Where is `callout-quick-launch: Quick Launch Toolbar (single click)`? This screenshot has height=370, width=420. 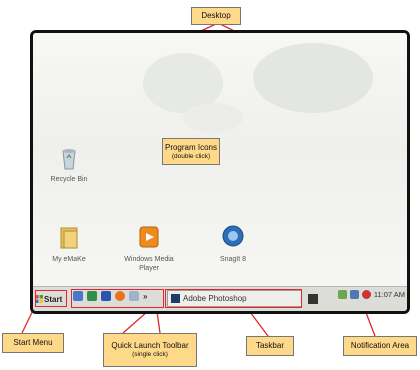 callout-quick-launch: Quick Launch Toolbar (single click) is located at coordinates (150, 350).